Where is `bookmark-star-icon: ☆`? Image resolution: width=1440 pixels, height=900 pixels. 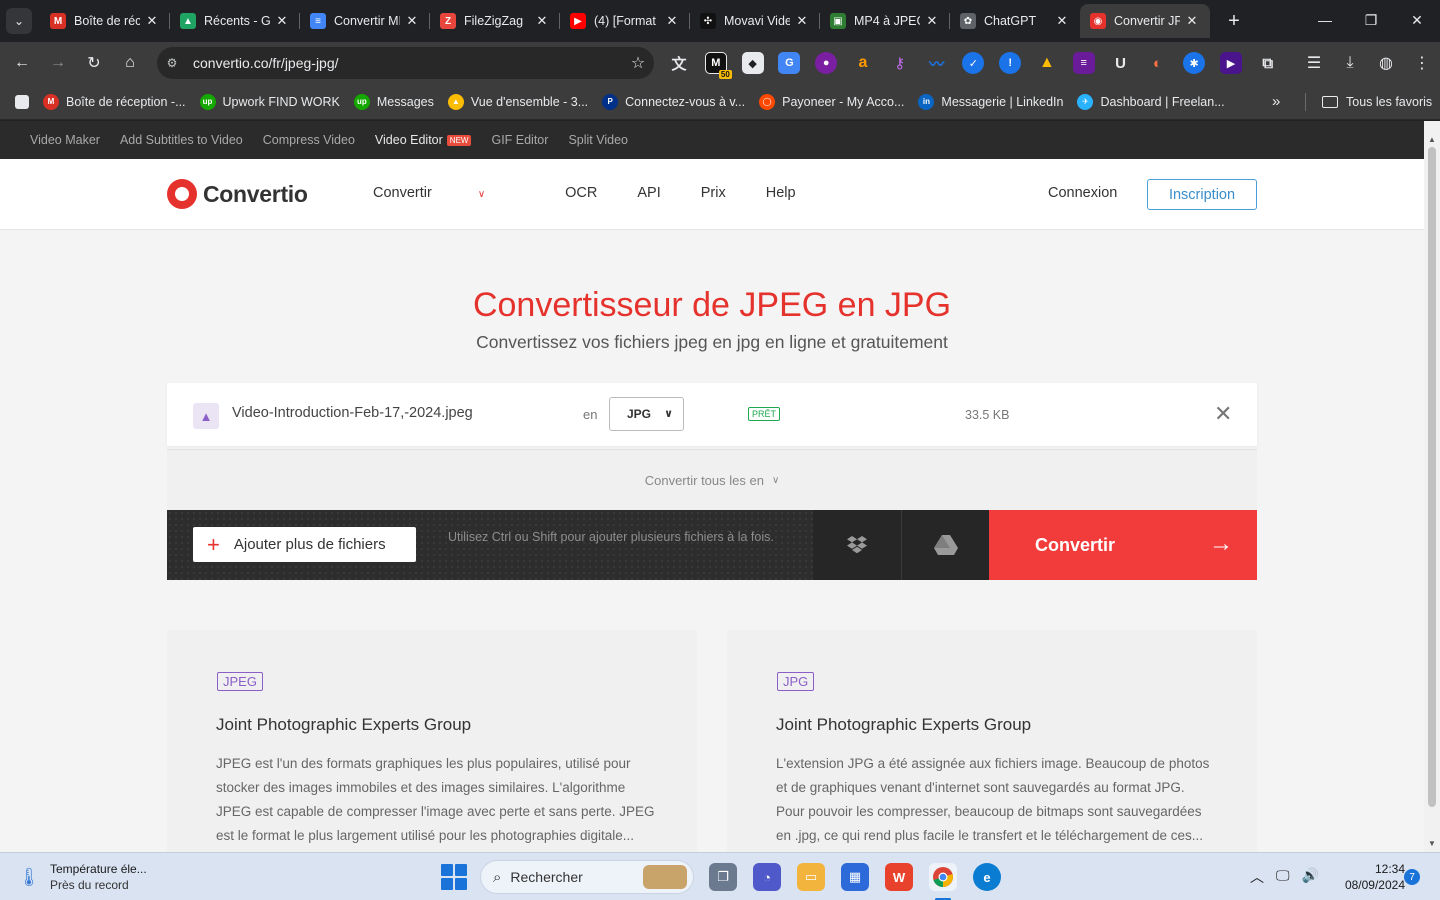 bookmark-star-icon: ☆ is located at coordinates (638, 63).